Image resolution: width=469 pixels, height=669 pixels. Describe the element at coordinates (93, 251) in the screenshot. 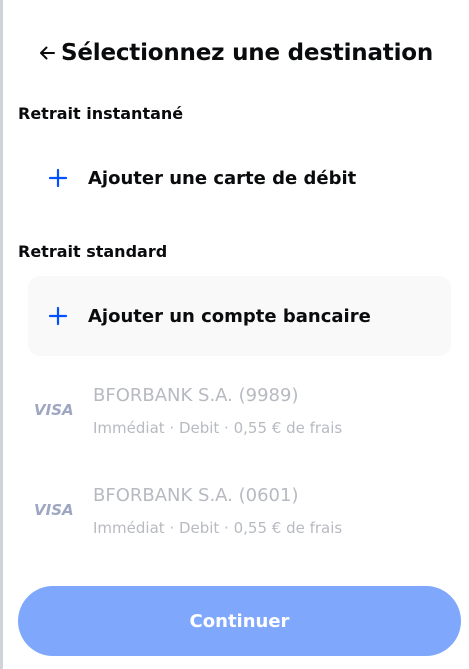

I see `standard-withdrawal-label: Retrait standard` at that location.